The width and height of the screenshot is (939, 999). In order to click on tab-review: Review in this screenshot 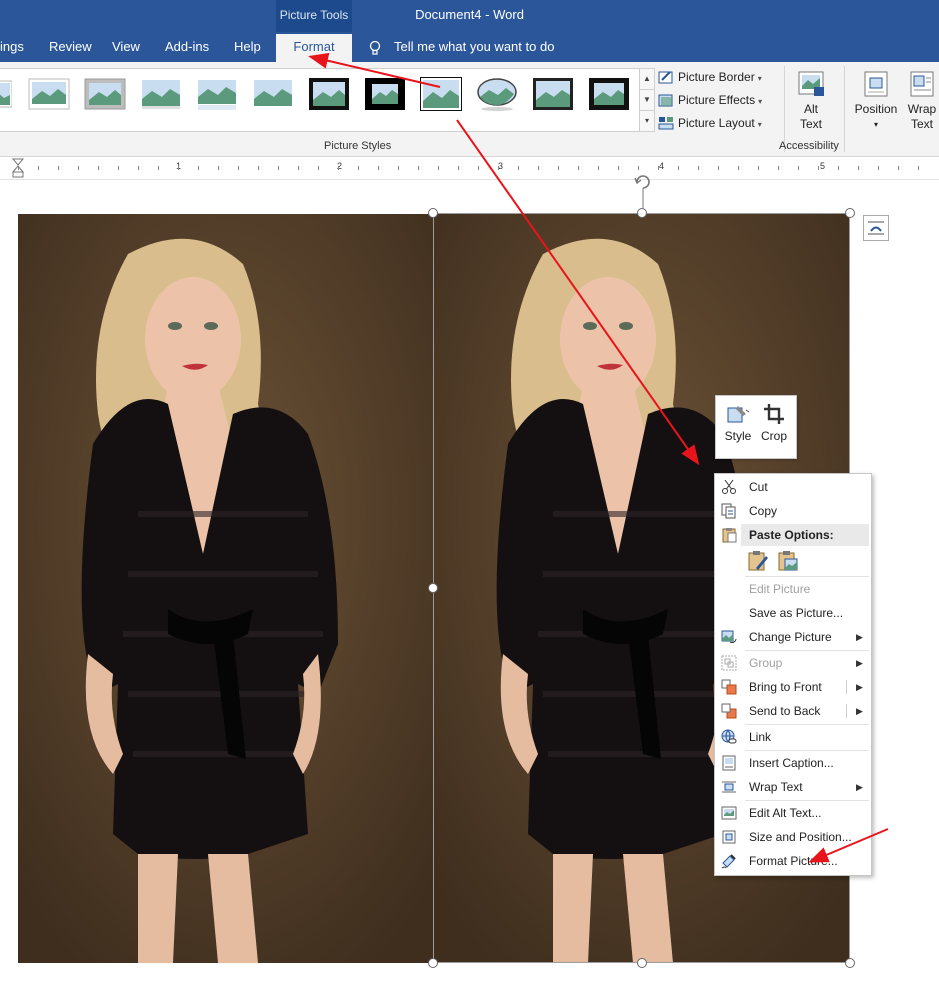, I will do `click(70, 48)`.